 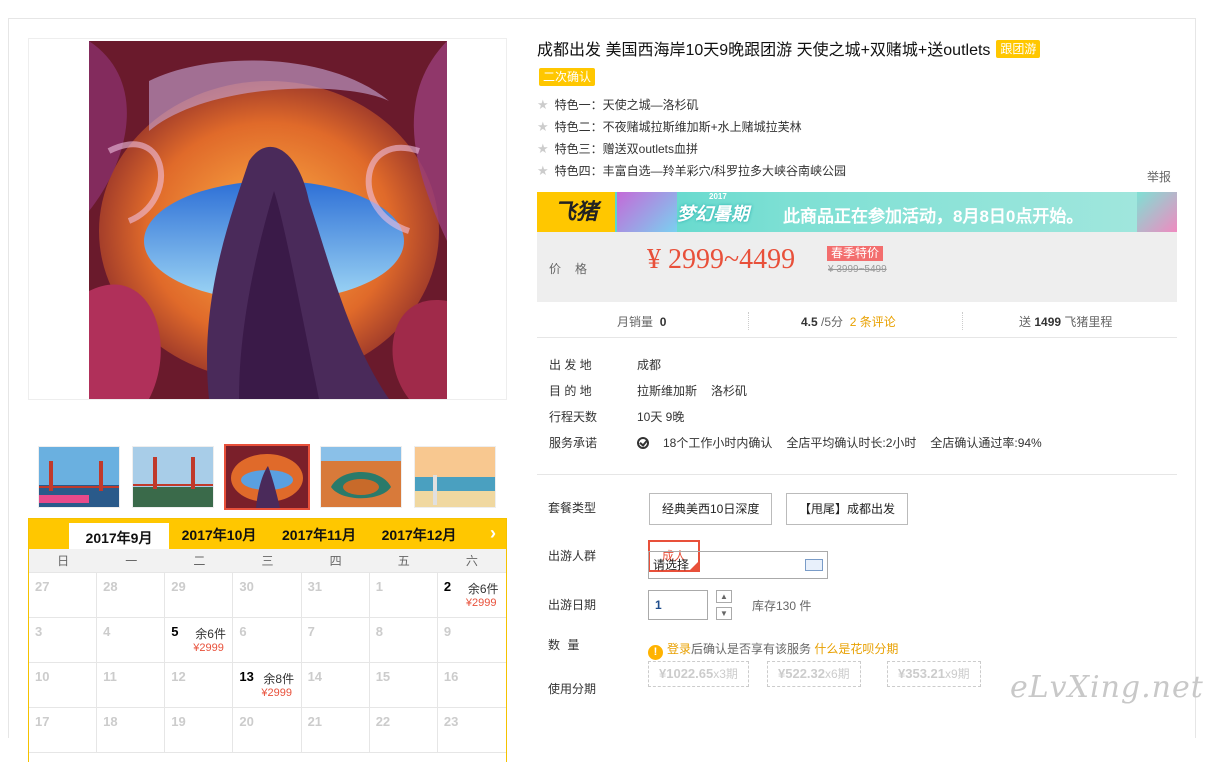 What do you see at coordinates (39, 631) in the screenshot?
I see `calendar-day-number: 3` at bounding box center [39, 631].